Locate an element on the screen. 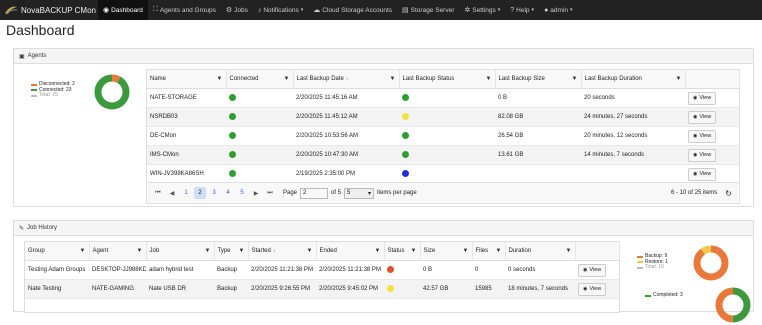  column-header-duration: Duration ▼ is located at coordinates (540, 251).